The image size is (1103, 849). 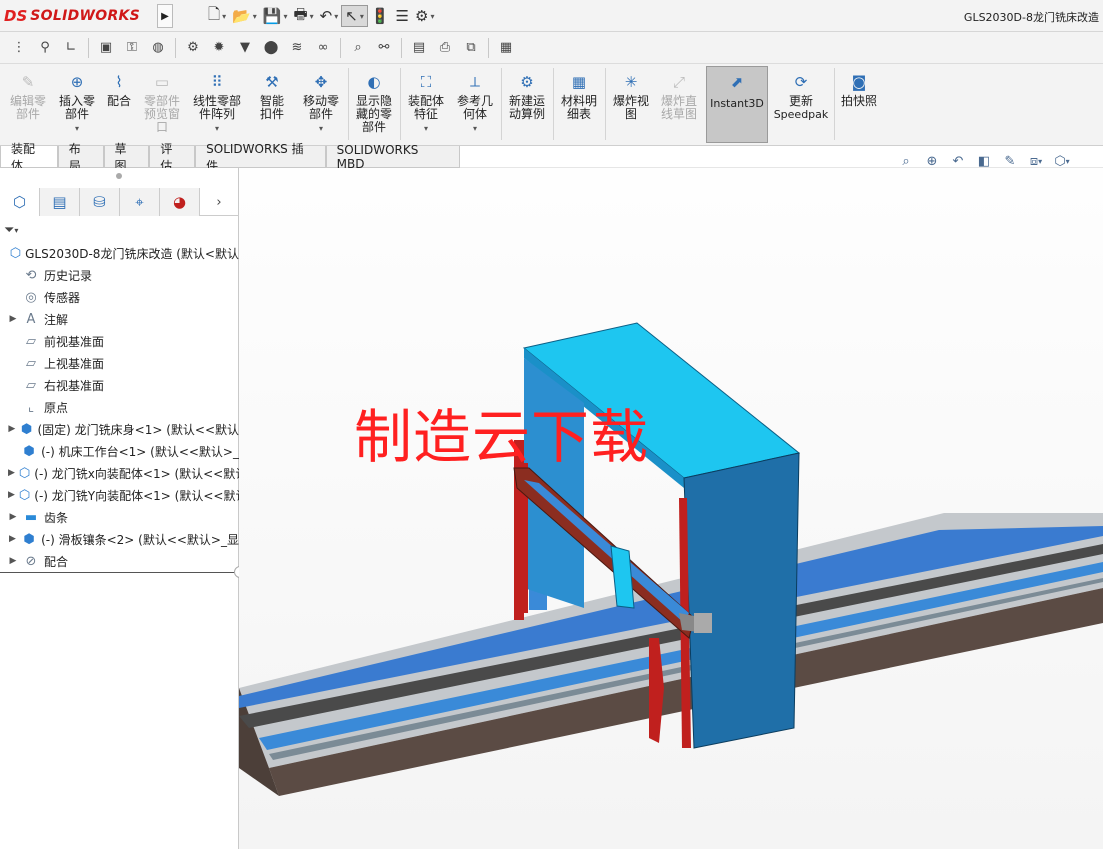 What do you see at coordinates (20, 202) in the screenshot?
I see `feature-manager-tab-icon: ⬡` at bounding box center [20, 202].